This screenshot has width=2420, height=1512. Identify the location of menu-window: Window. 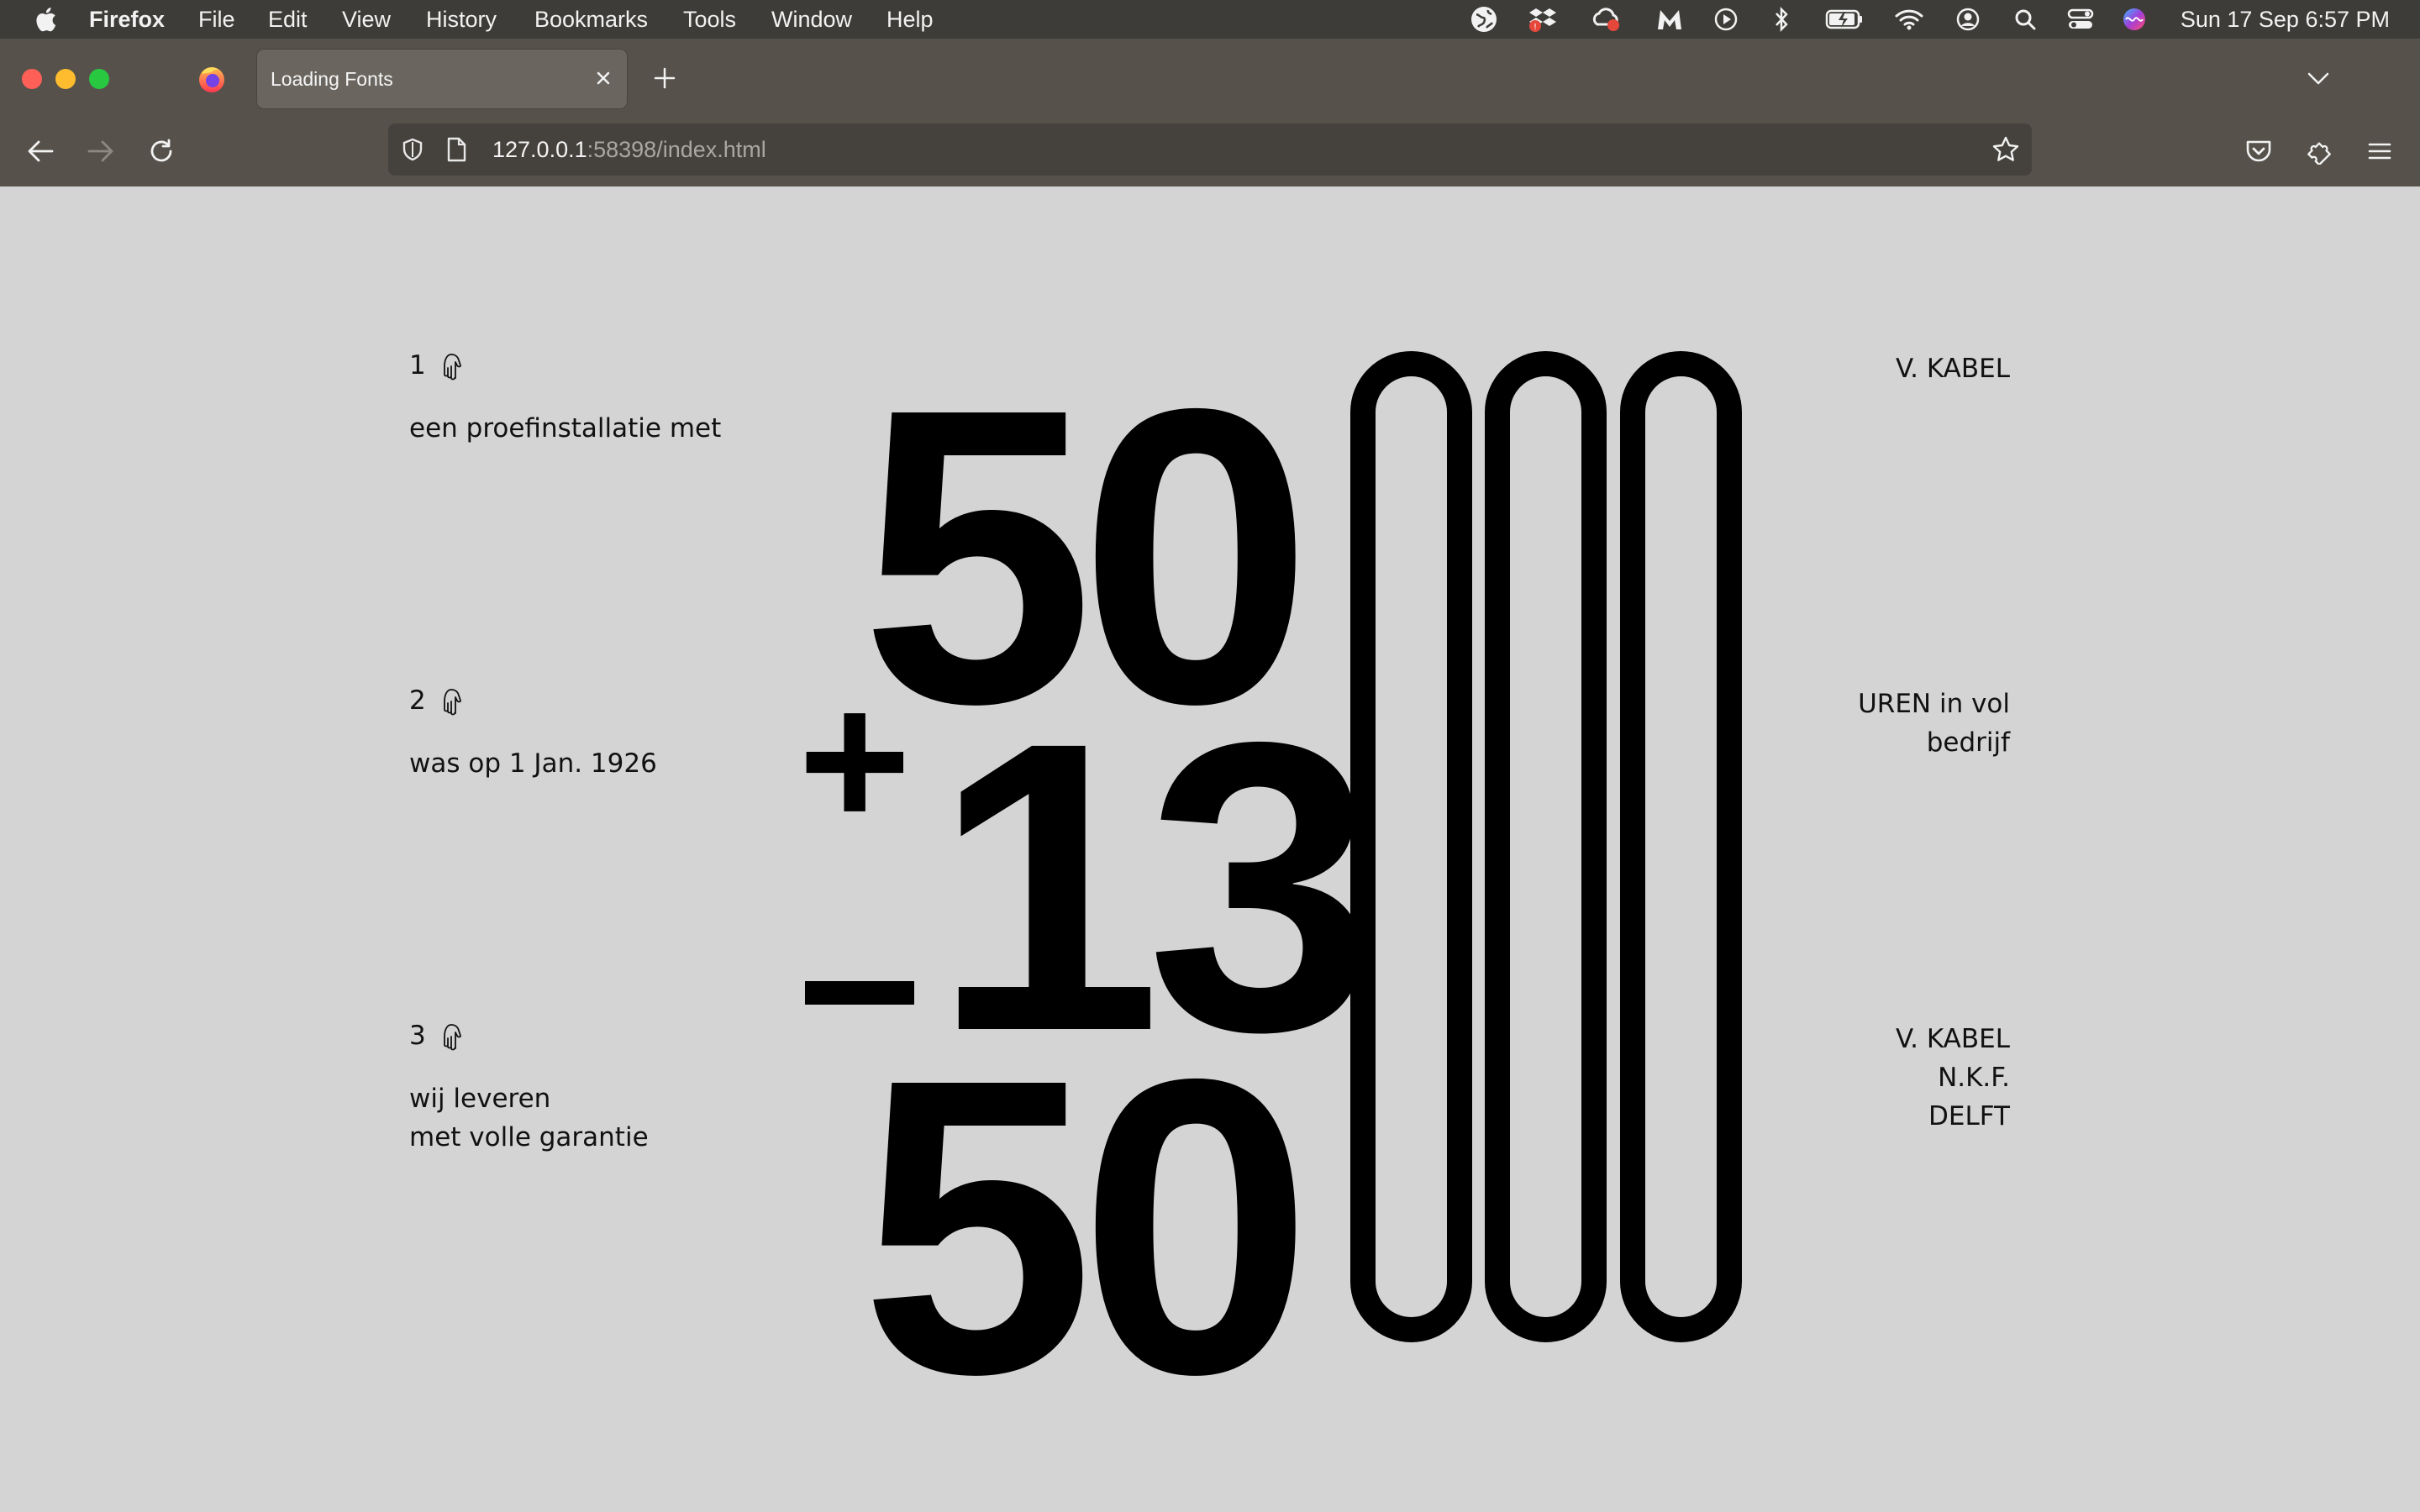
(811, 20).